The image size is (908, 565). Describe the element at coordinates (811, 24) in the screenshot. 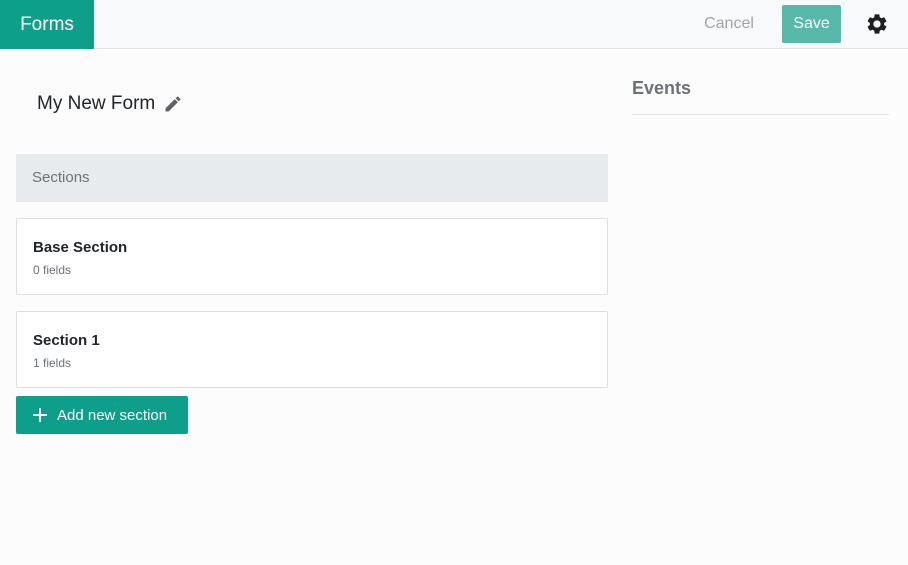

I see `save-button: Save` at that location.